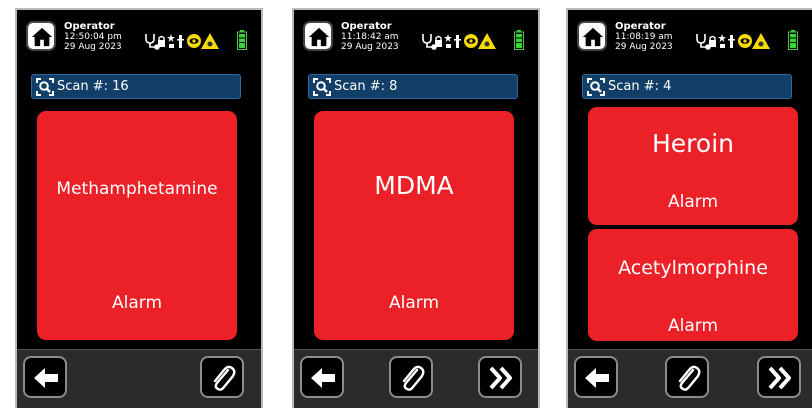  What do you see at coordinates (136, 86) in the screenshot?
I see `scan-number-bar: Scan #: 16` at bounding box center [136, 86].